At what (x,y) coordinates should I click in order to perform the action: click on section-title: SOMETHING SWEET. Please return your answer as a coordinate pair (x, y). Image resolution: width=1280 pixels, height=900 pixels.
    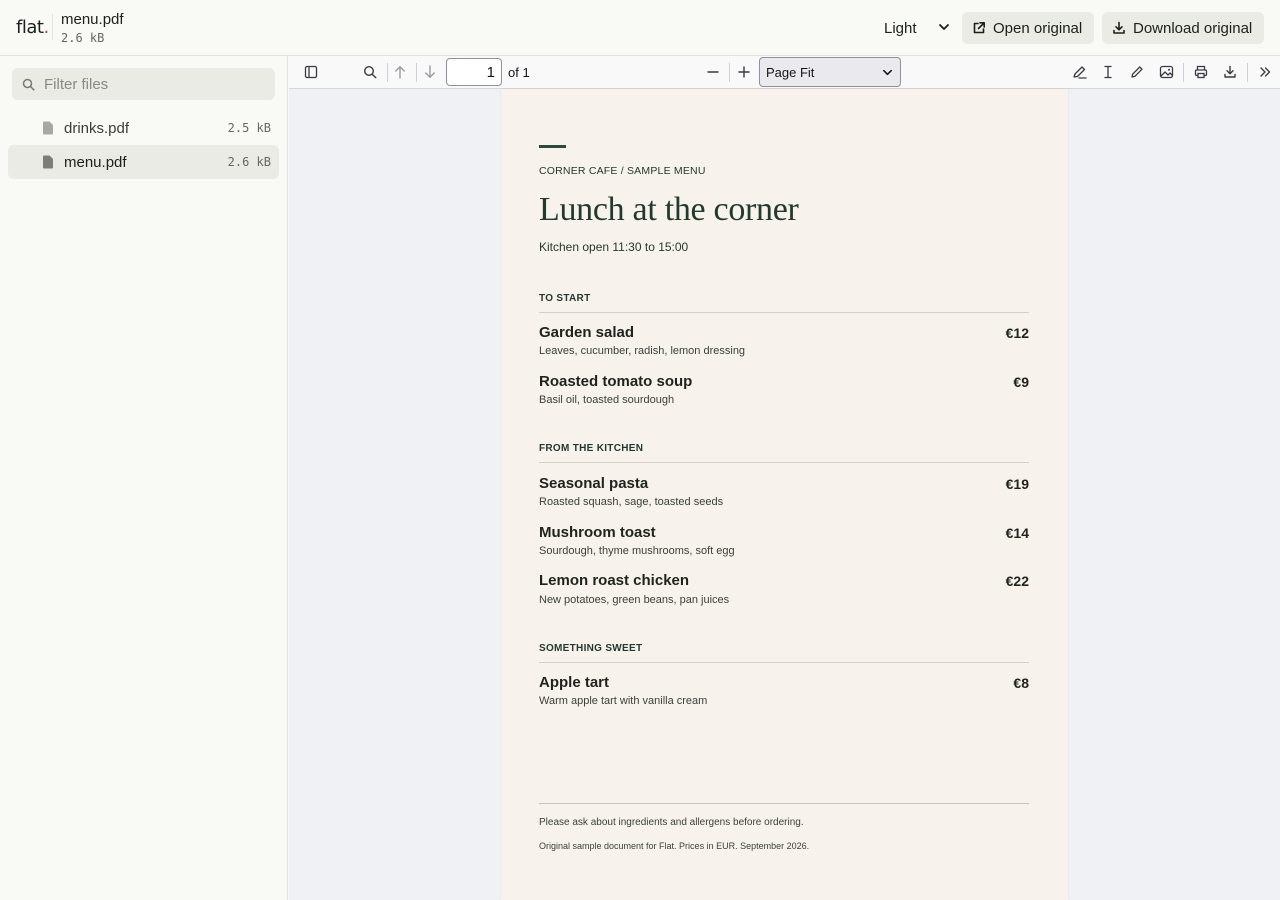
    Looking at the image, I should click on (591, 648).